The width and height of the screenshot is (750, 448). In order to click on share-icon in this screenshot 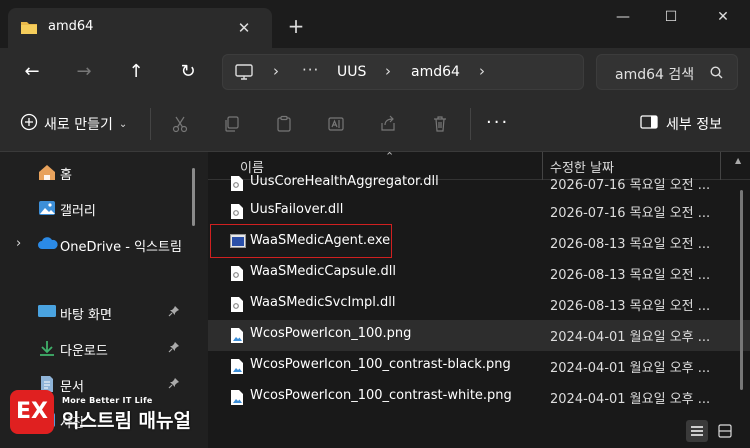, I will do `click(388, 124)`.